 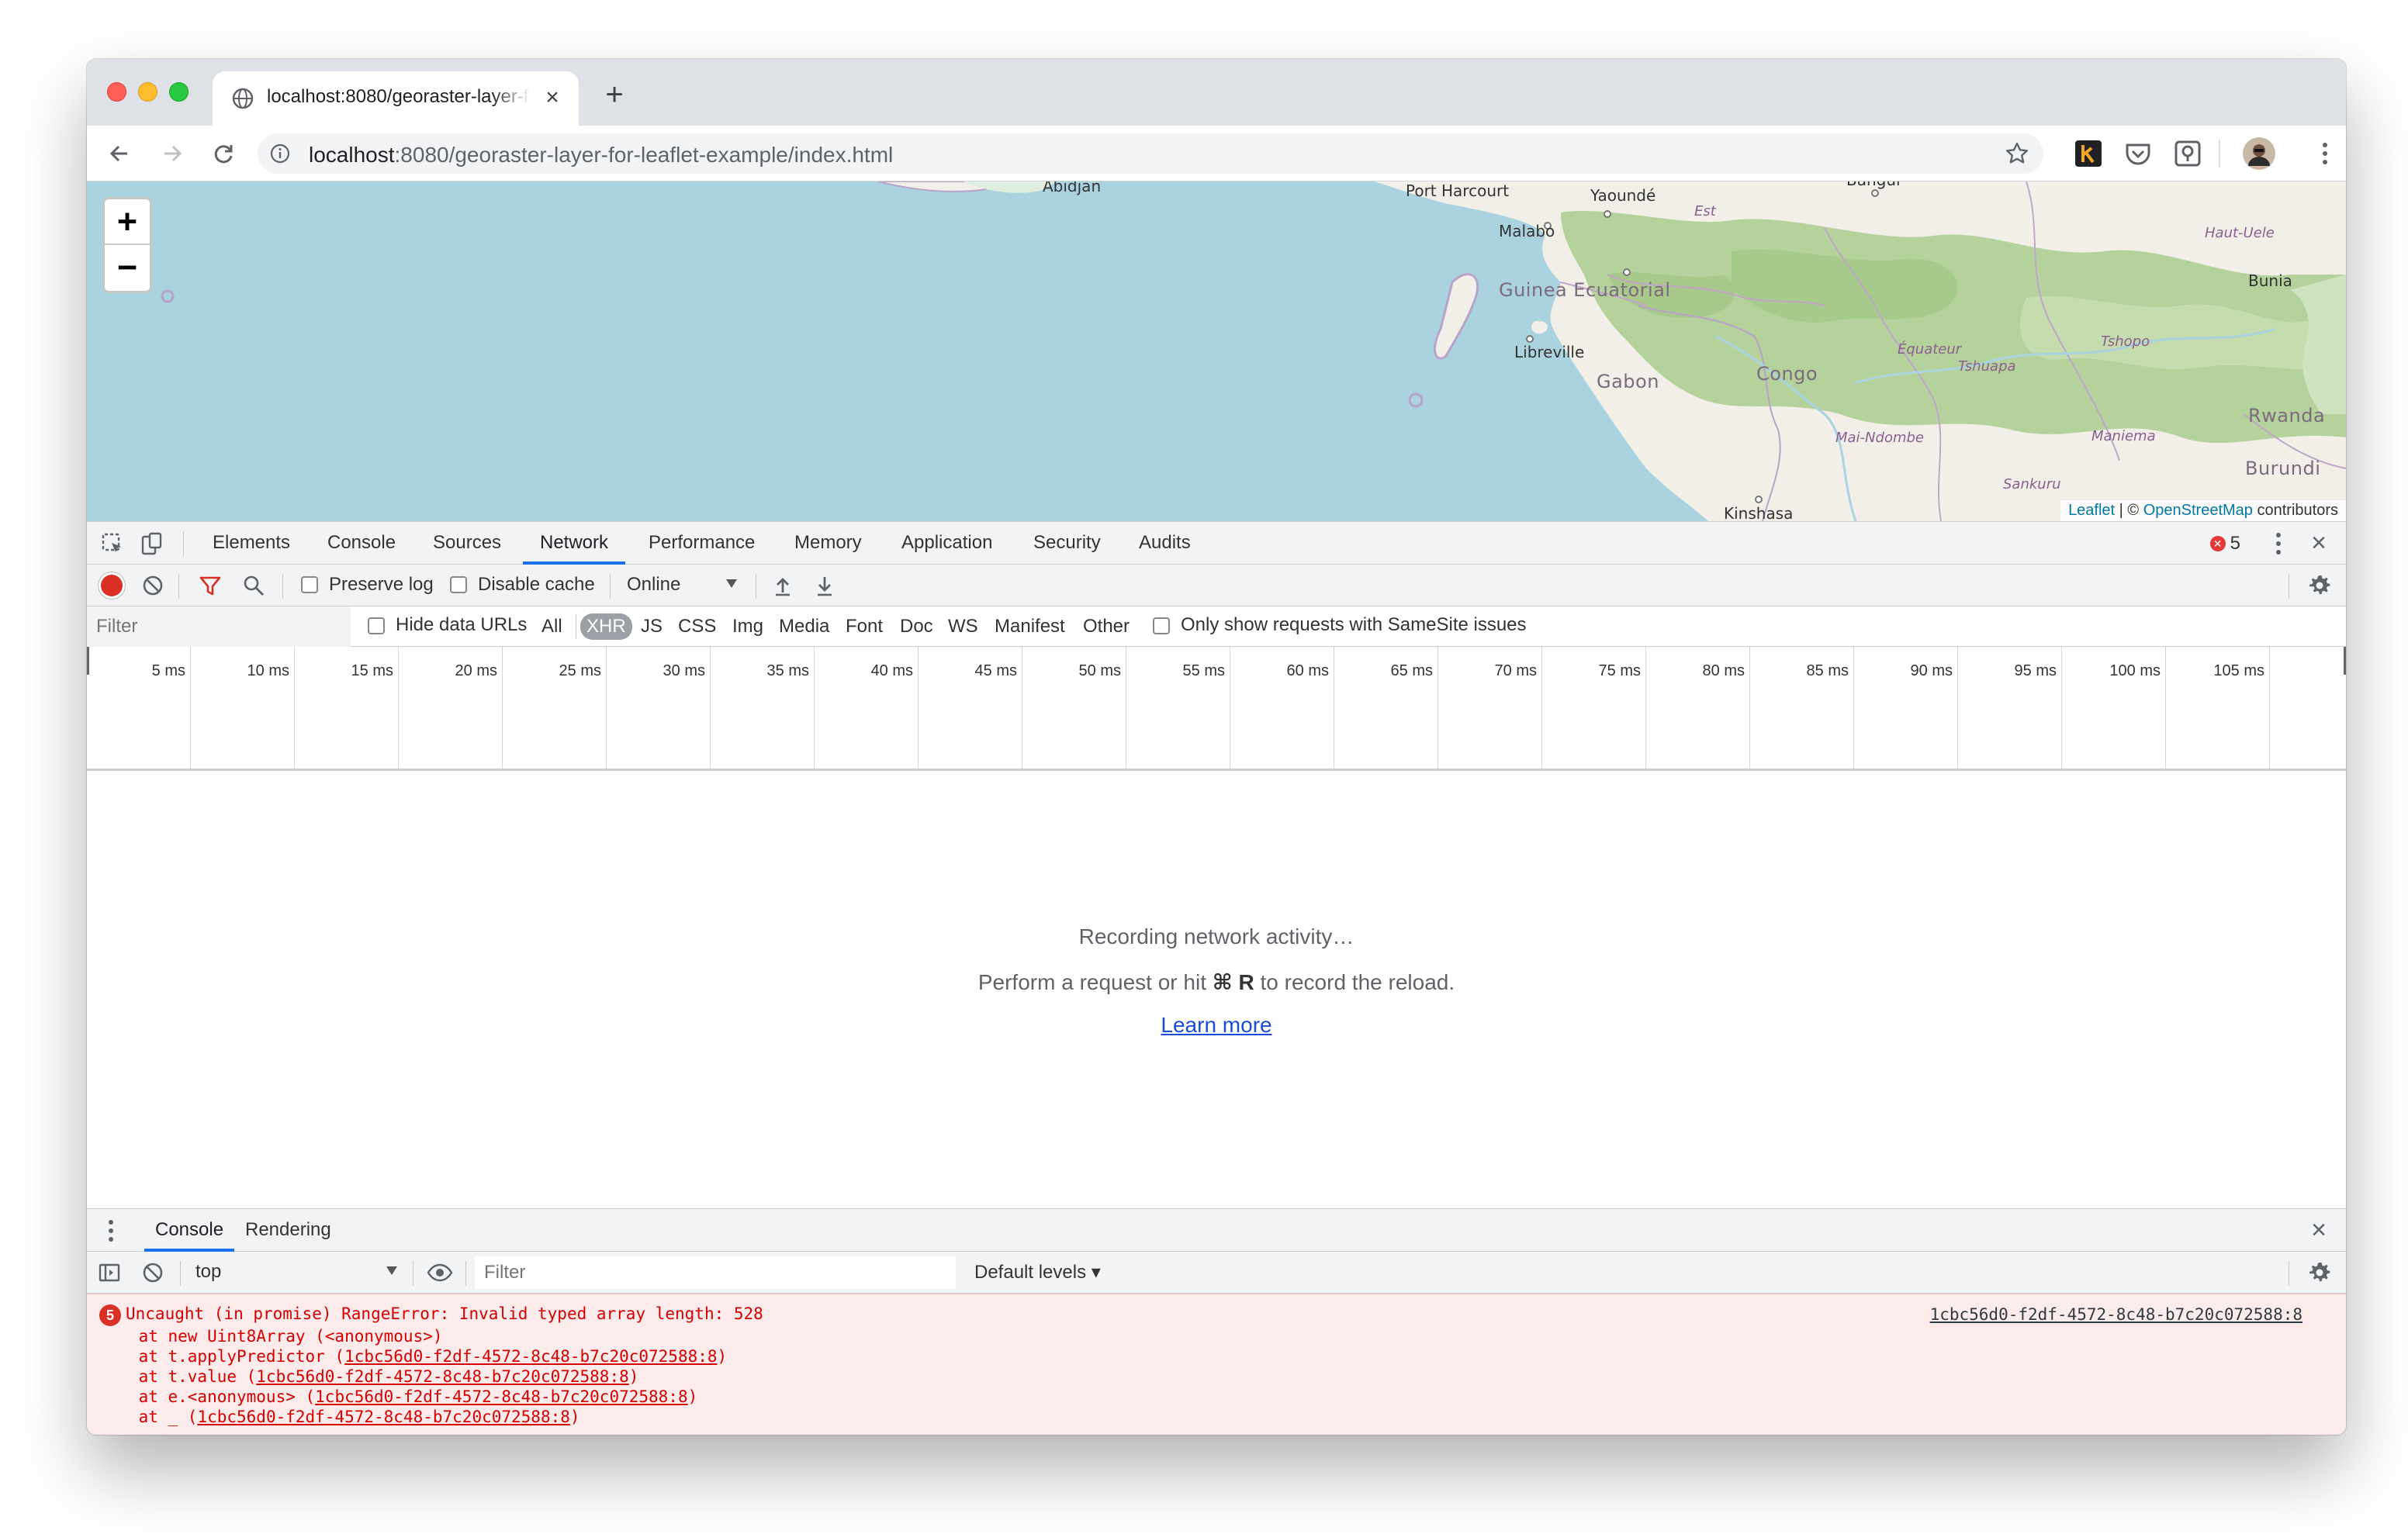 What do you see at coordinates (653, 585) in the screenshot?
I see `throttling-select: Online` at bounding box center [653, 585].